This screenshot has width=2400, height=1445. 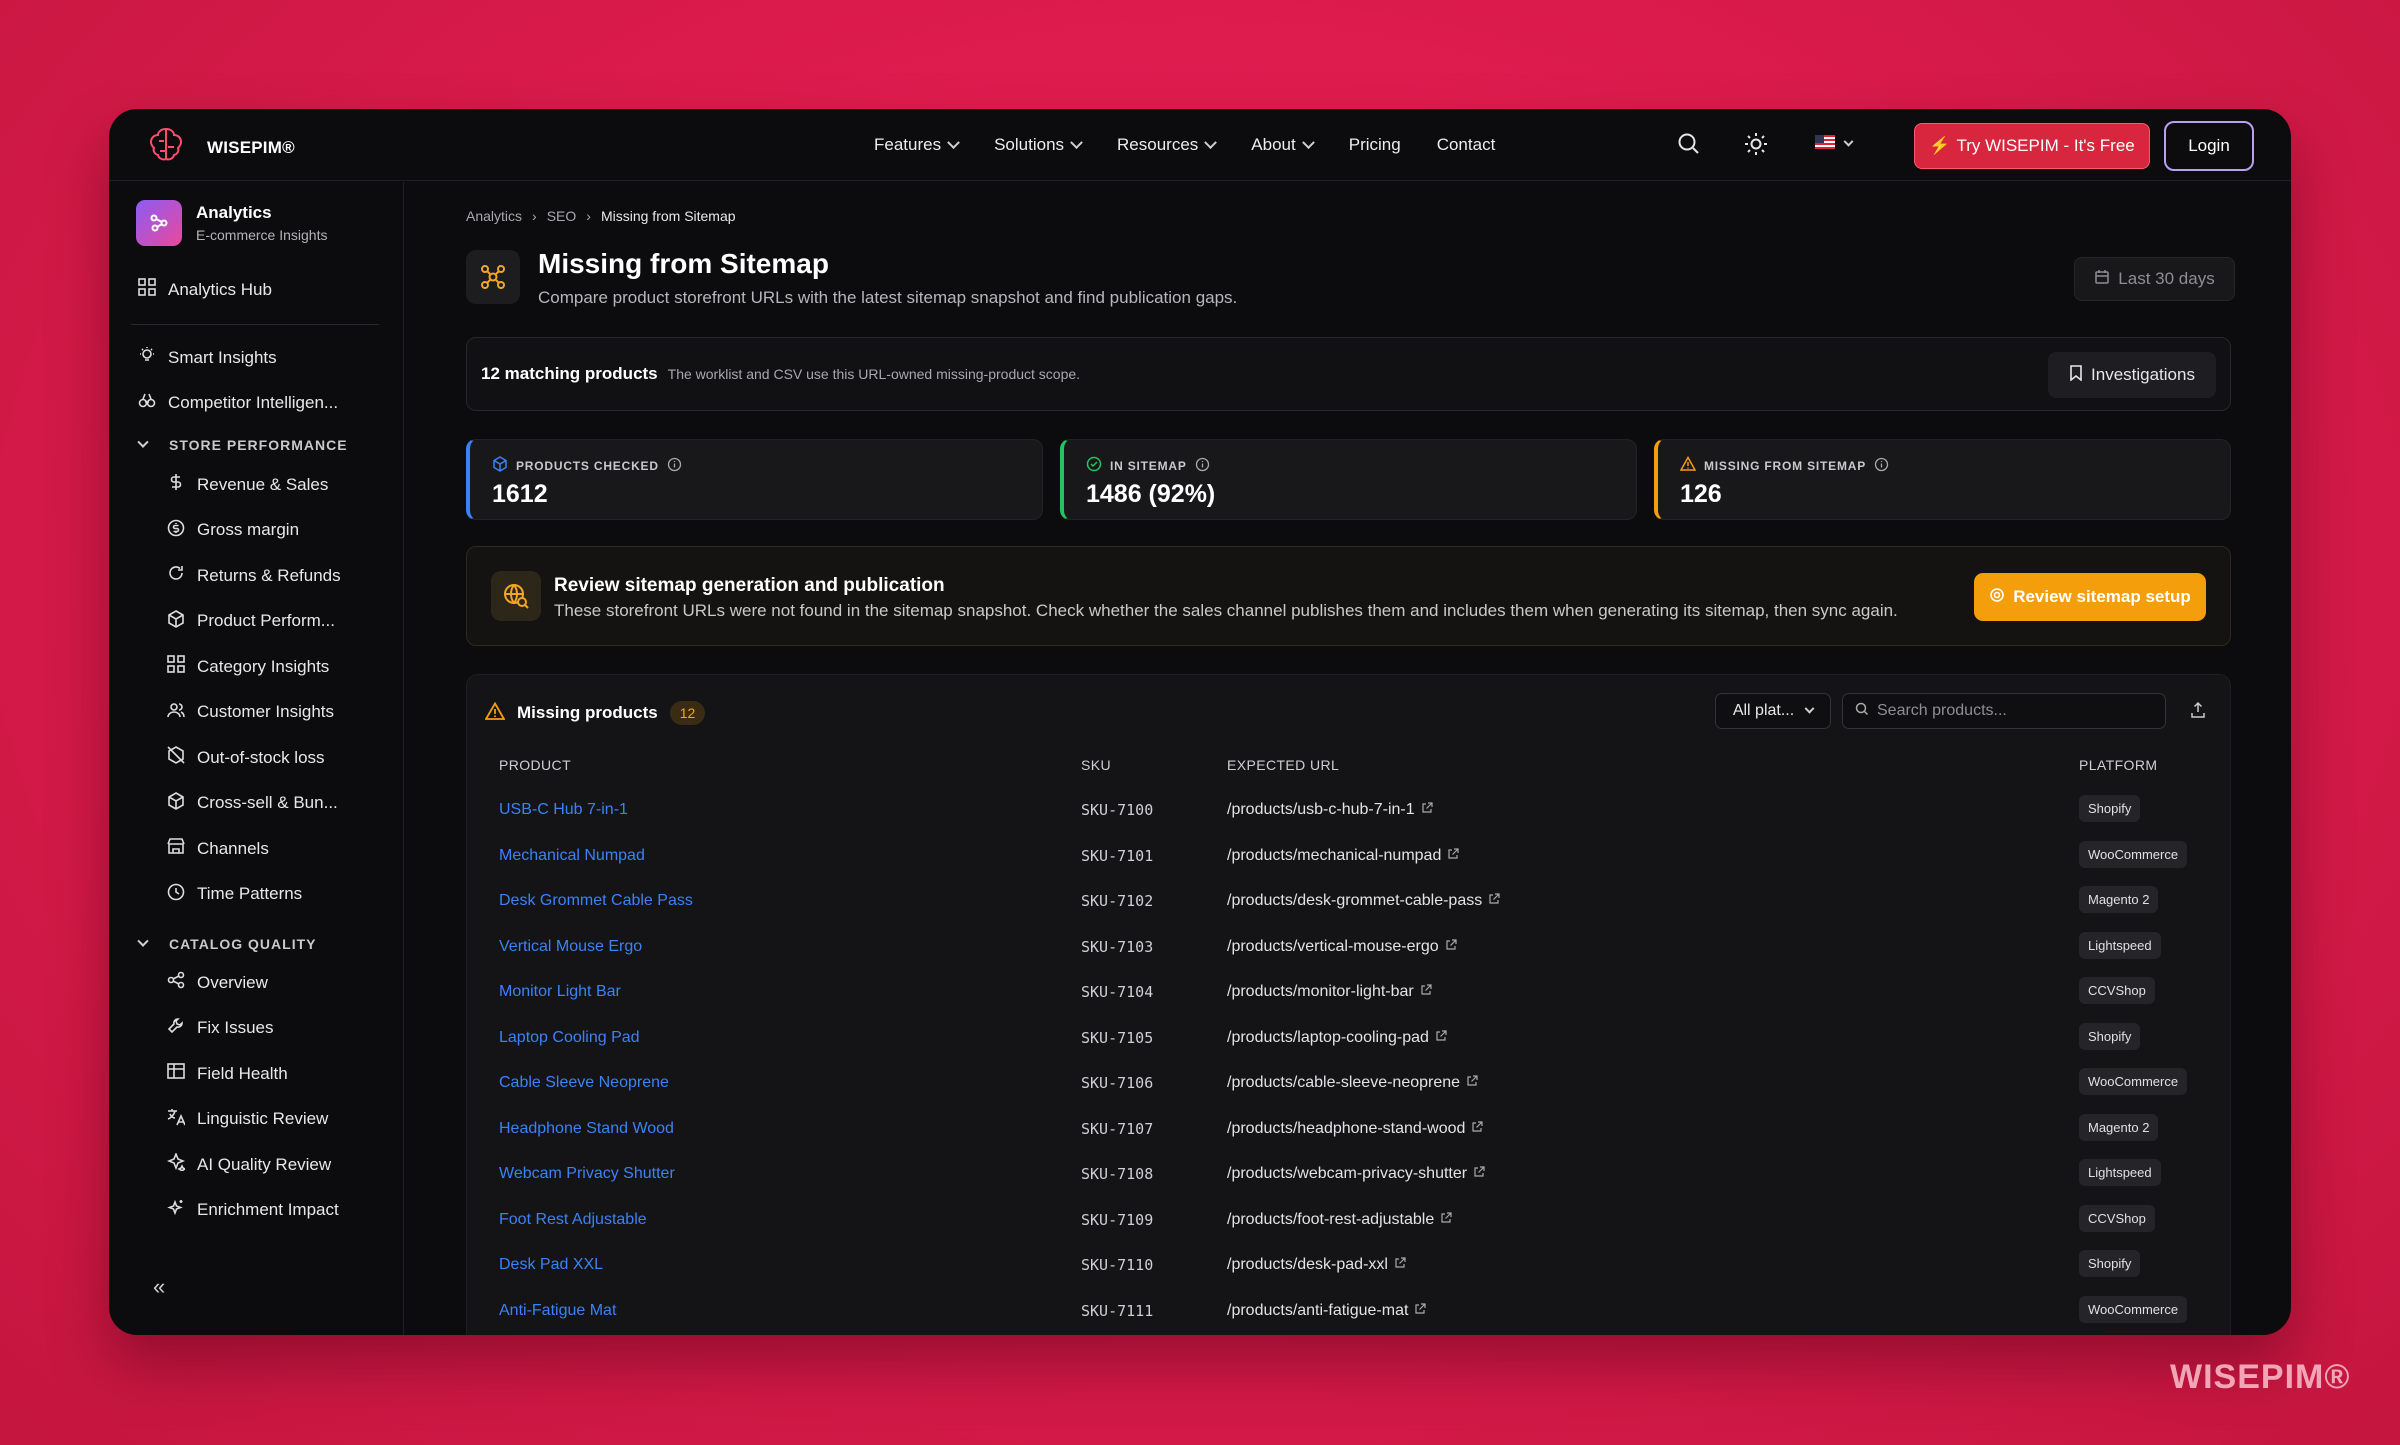 I want to click on url-text: /products/cable-sleeve-neoprene, so click(x=1344, y=1082).